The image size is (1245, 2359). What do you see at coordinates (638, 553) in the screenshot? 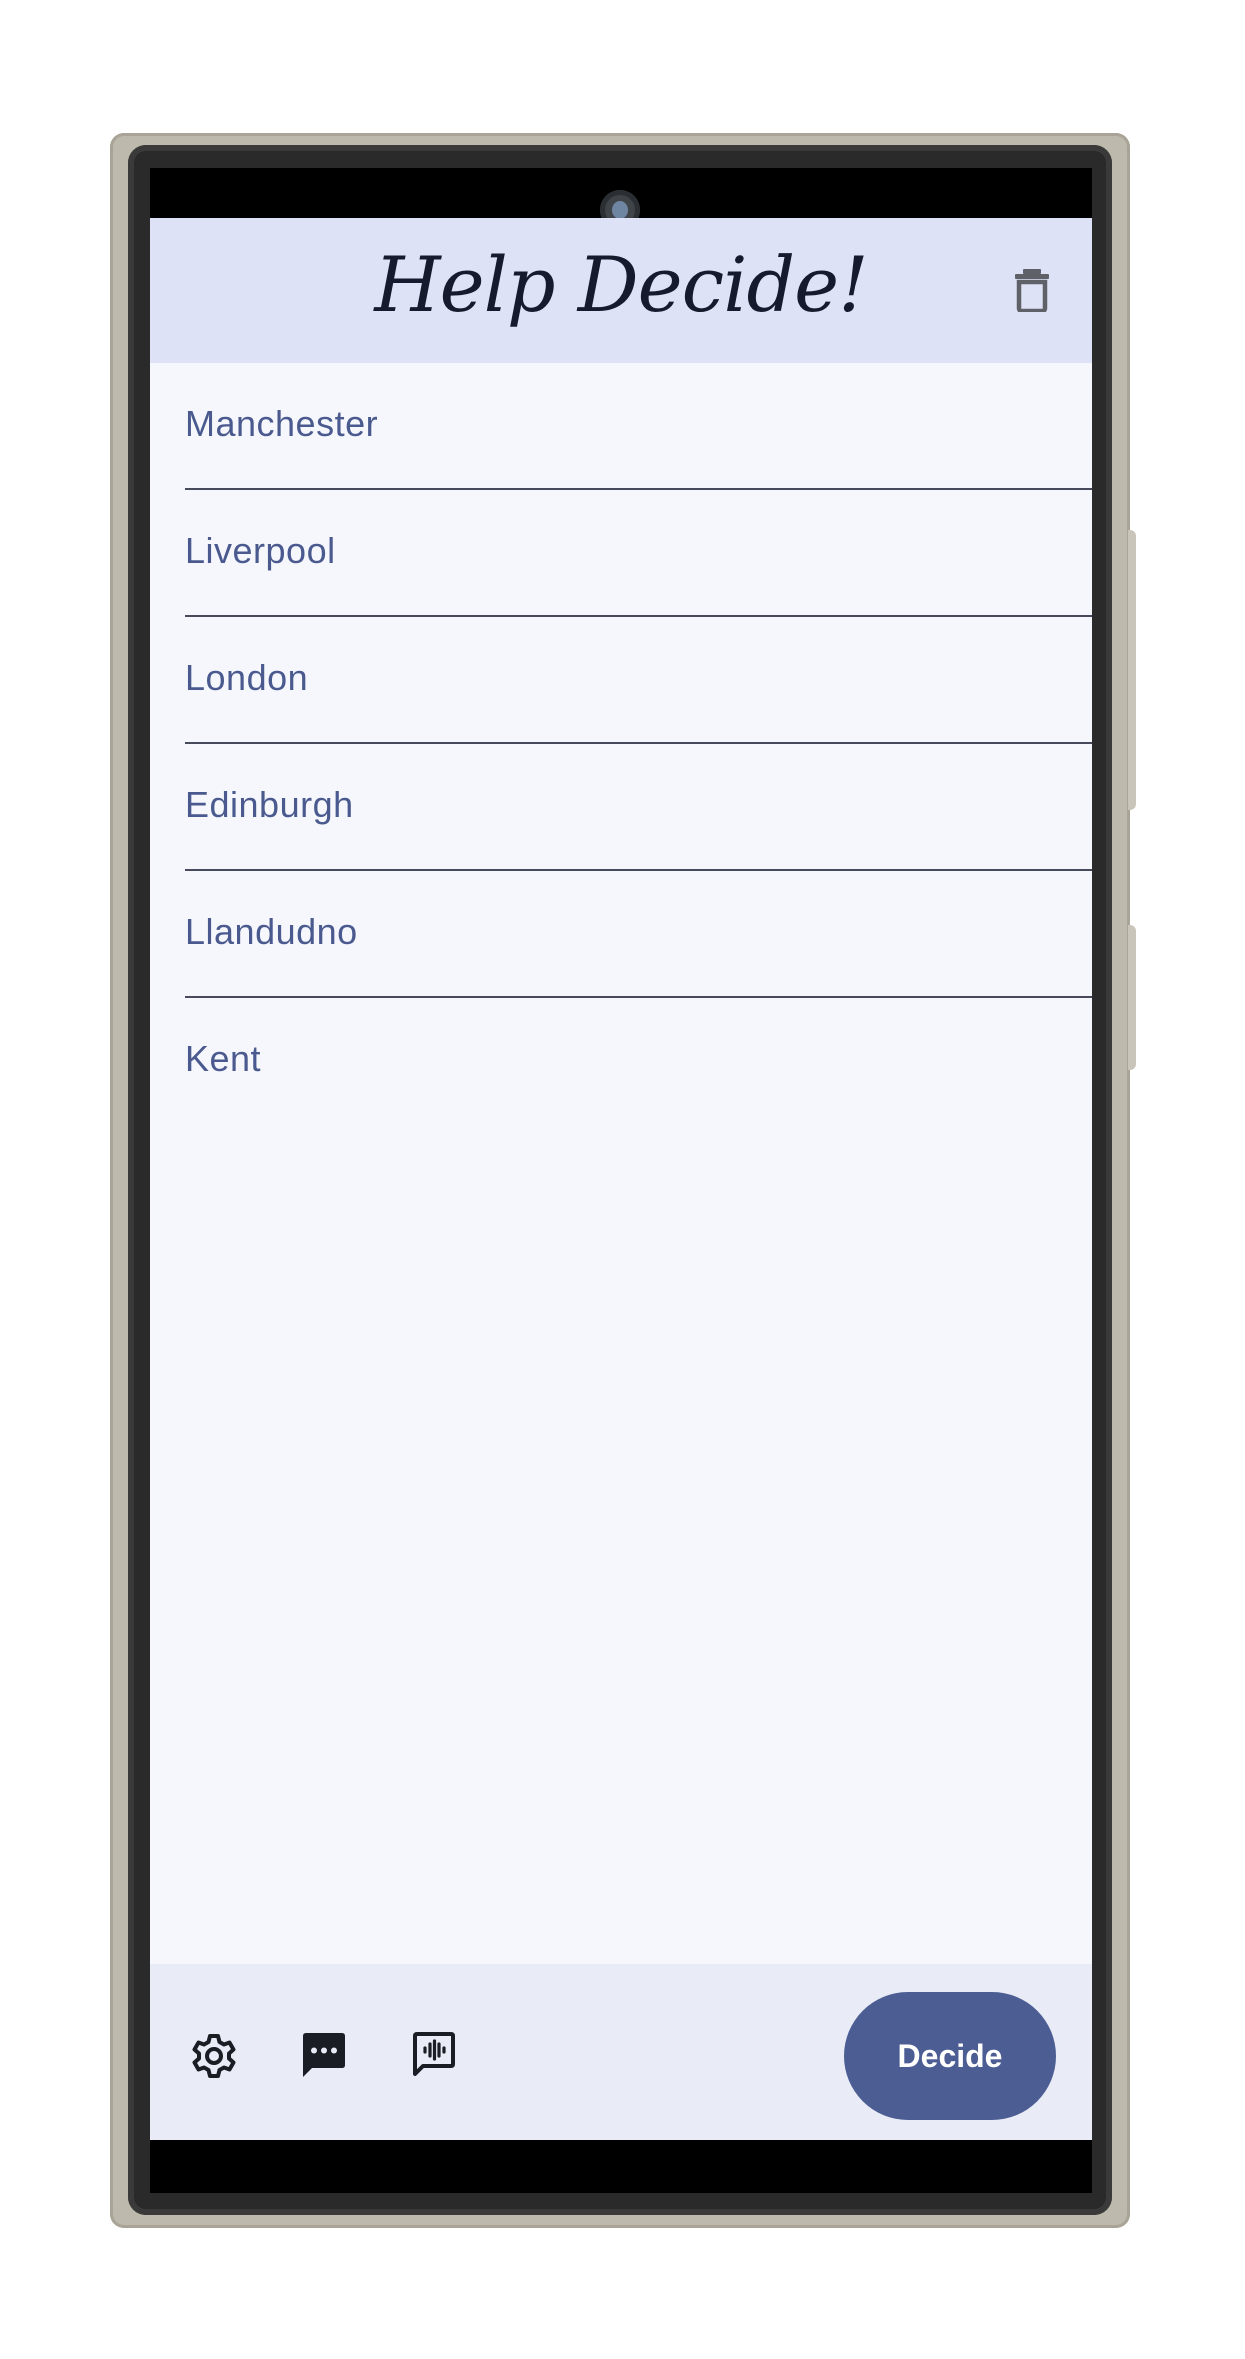
I see `list-item: Liverpool` at bounding box center [638, 553].